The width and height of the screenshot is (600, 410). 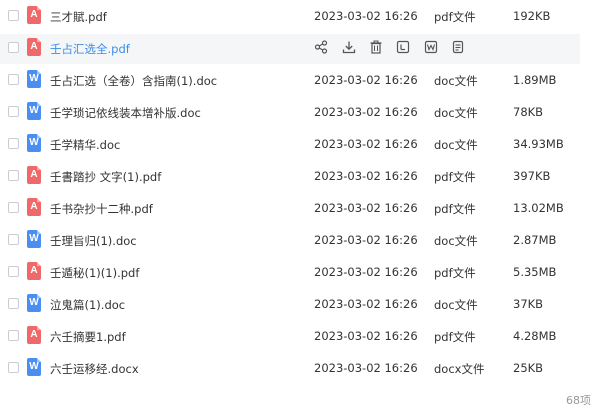 What do you see at coordinates (528, 304) in the screenshot?
I see `file-size: 37KB` at bounding box center [528, 304].